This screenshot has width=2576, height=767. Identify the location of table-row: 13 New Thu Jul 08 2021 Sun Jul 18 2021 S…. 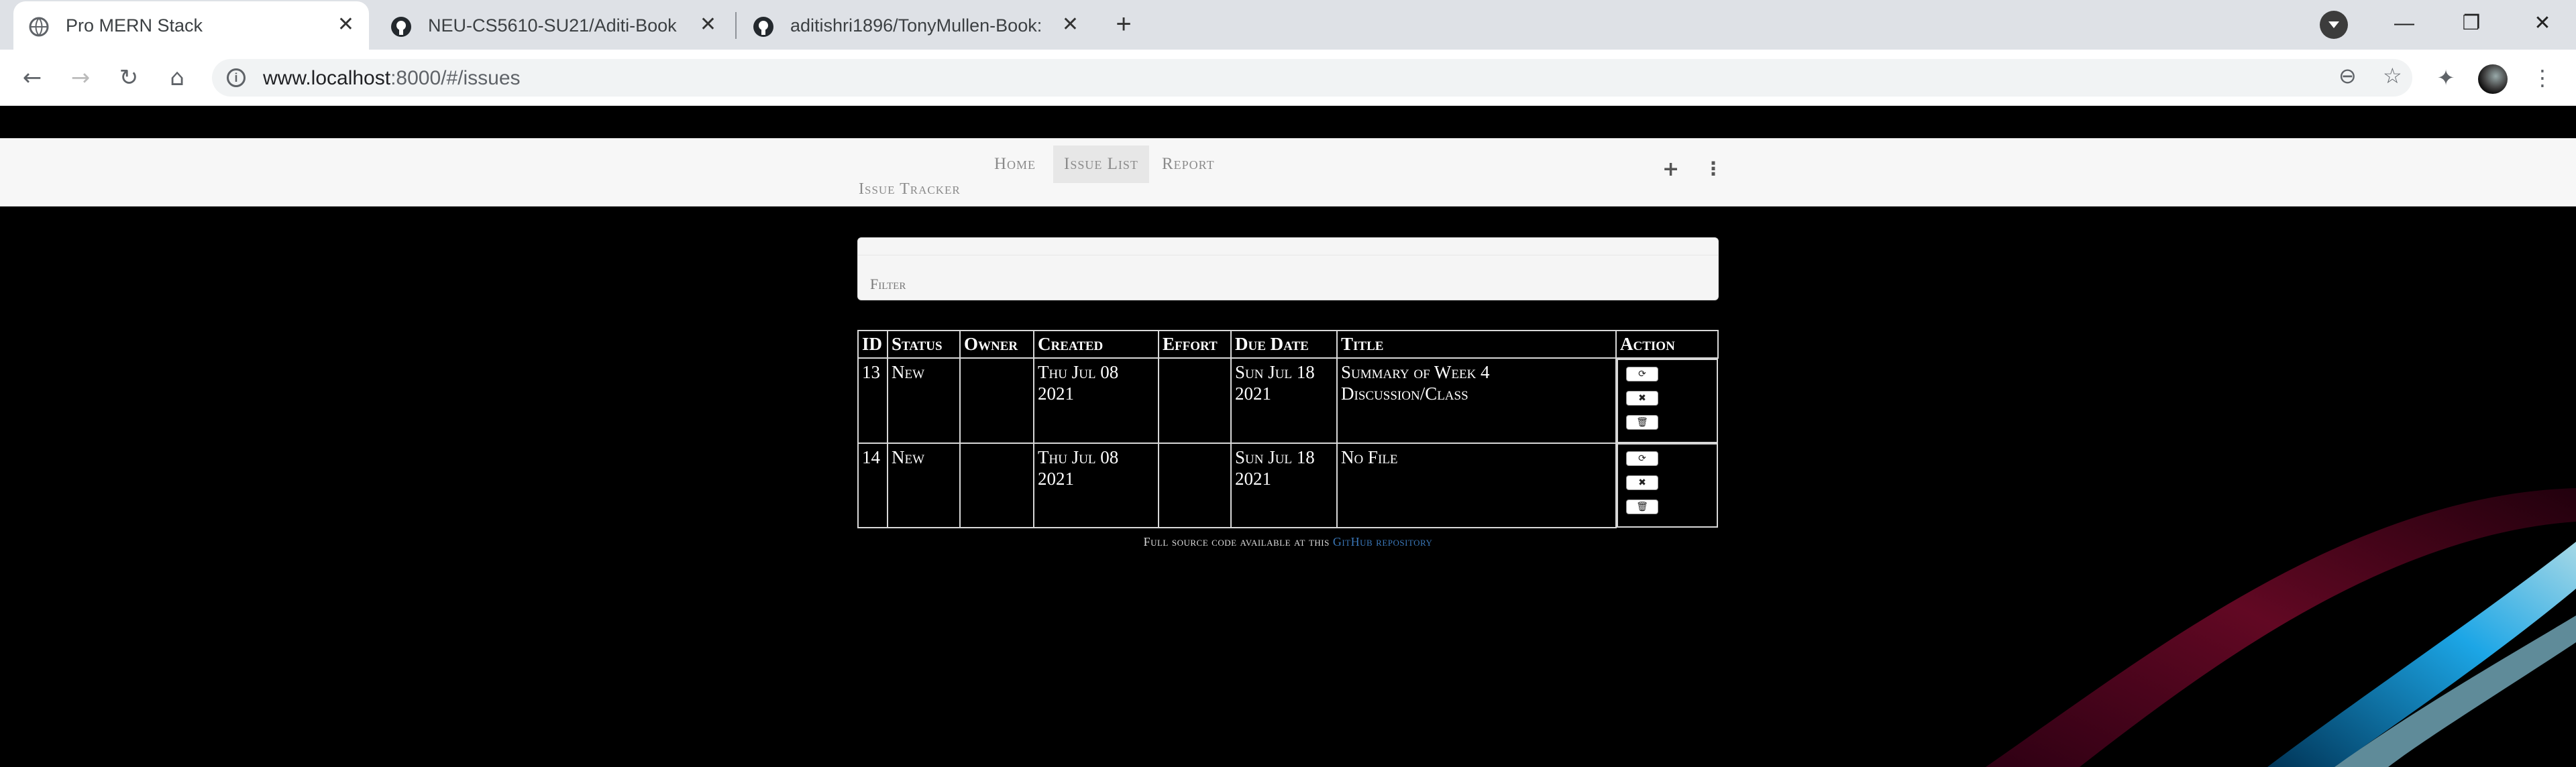
(1287, 400).